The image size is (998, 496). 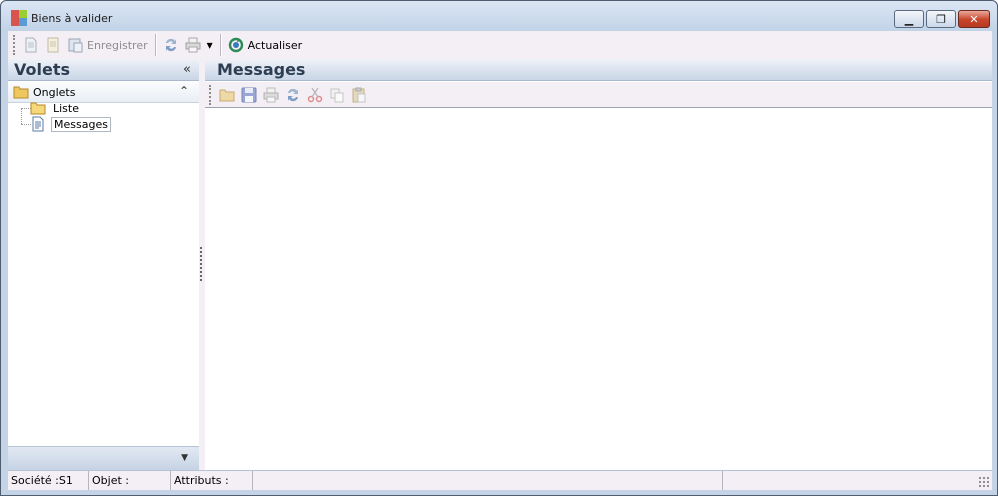 I want to click on tree-item-messages: Messages, so click(x=70, y=124).